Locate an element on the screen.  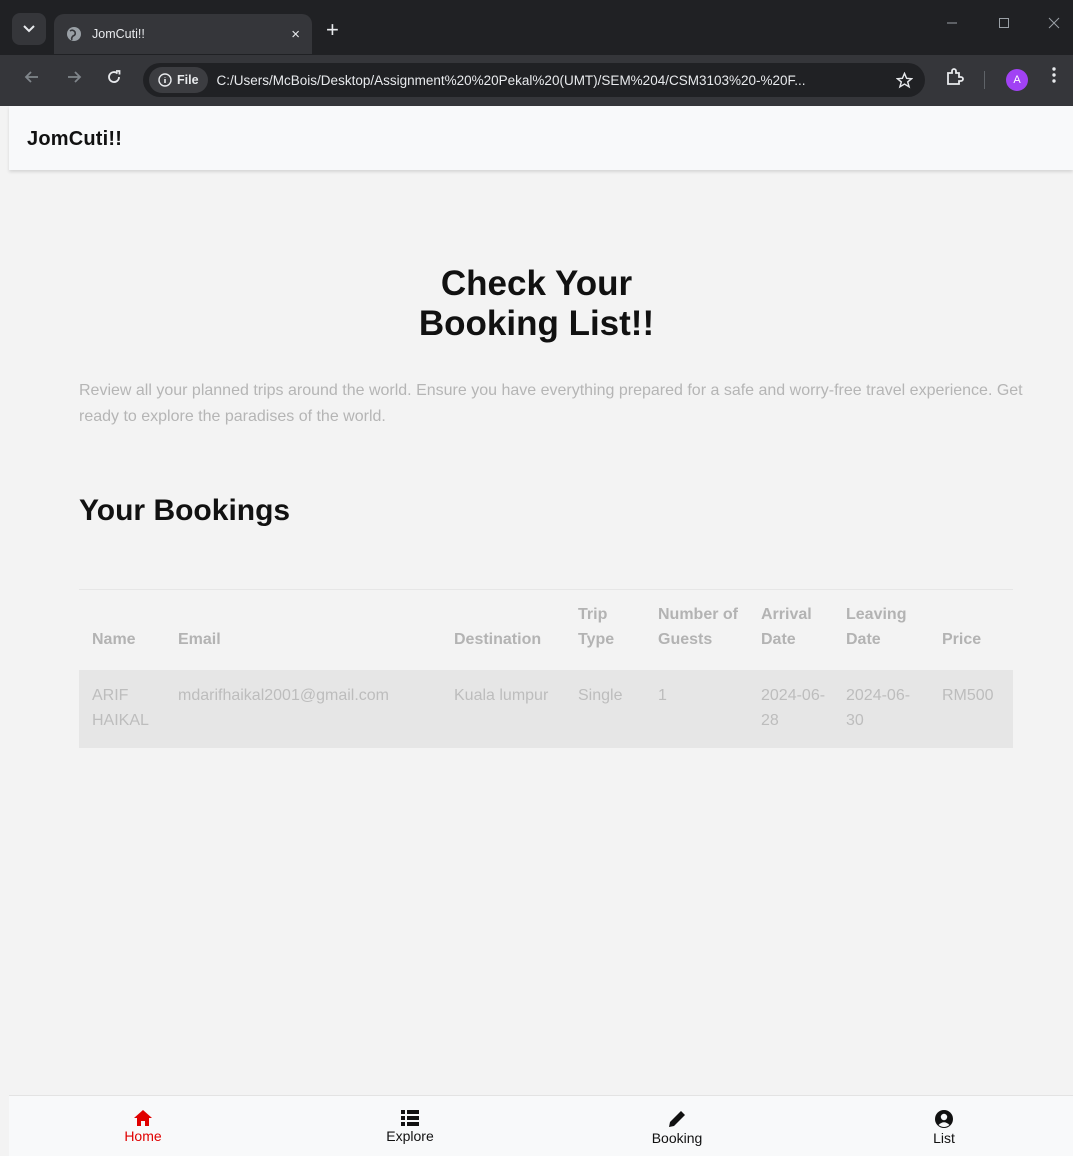
column-header-name: Name is located at coordinates (114, 639).